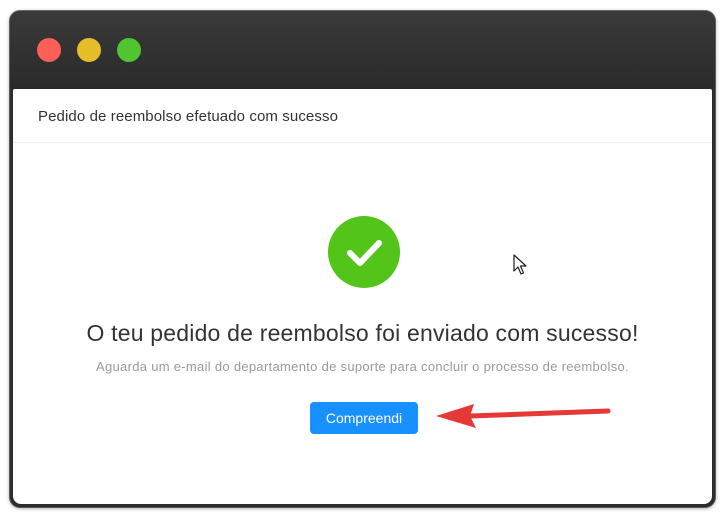 The image size is (726, 517). What do you see at coordinates (362, 50) in the screenshot?
I see `title-bar` at bounding box center [362, 50].